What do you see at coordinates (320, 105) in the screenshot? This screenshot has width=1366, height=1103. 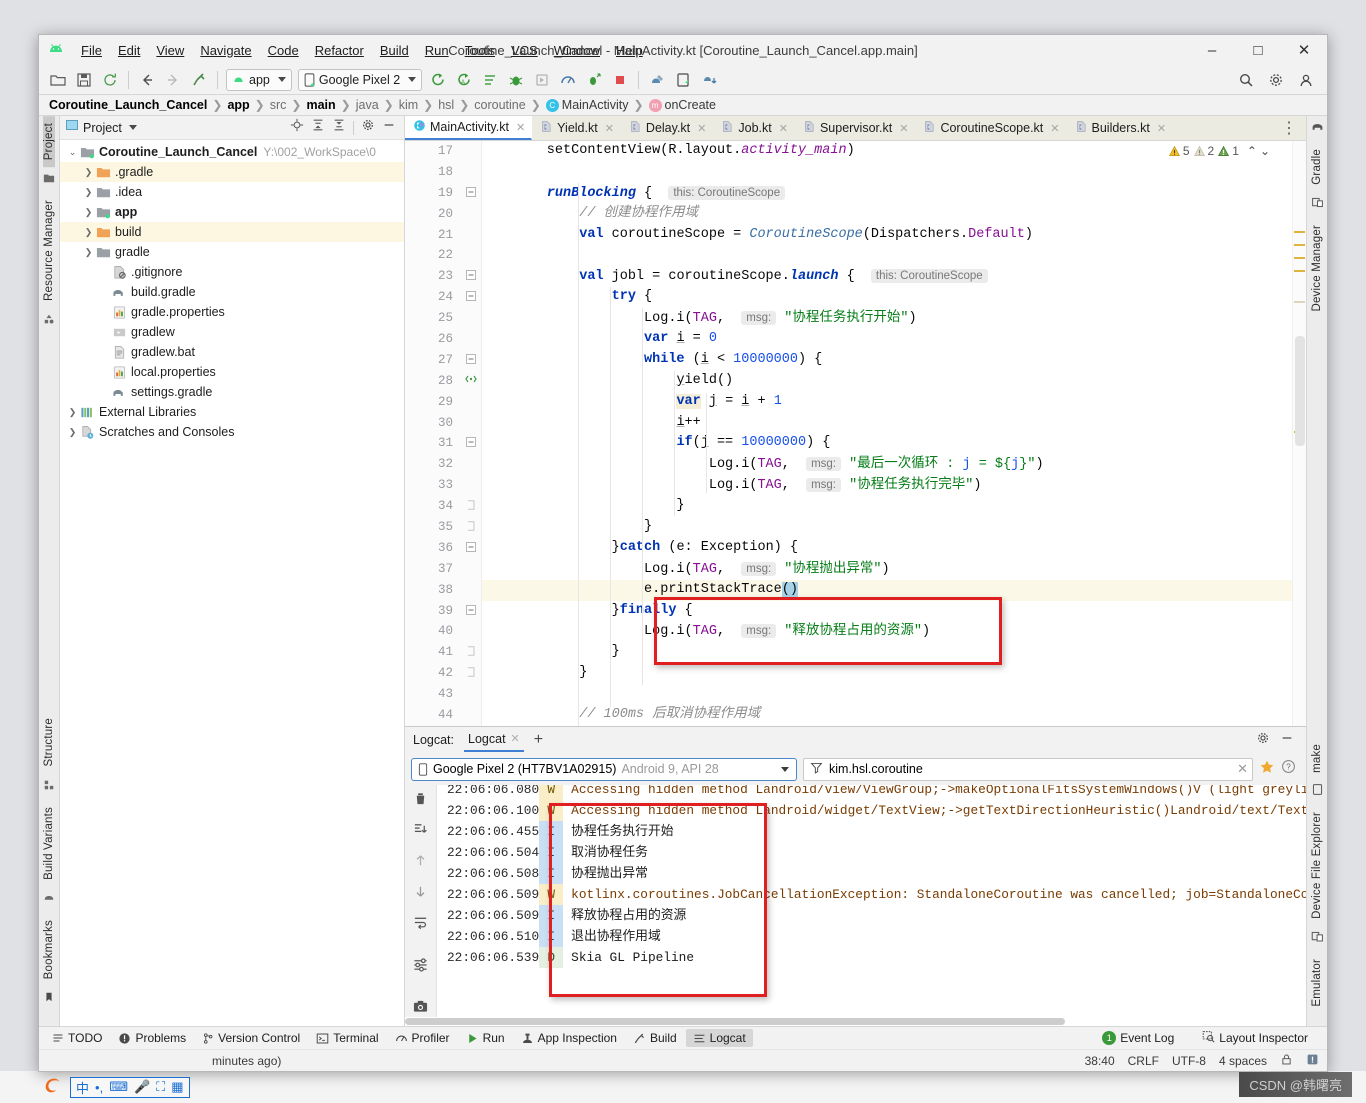 I see `breadcrumb-item-main: main` at bounding box center [320, 105].